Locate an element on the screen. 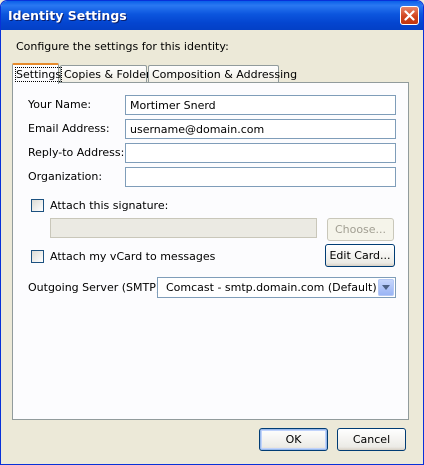 The image size is (424, 465). signature-file-input is located at coordinates (183, 228).